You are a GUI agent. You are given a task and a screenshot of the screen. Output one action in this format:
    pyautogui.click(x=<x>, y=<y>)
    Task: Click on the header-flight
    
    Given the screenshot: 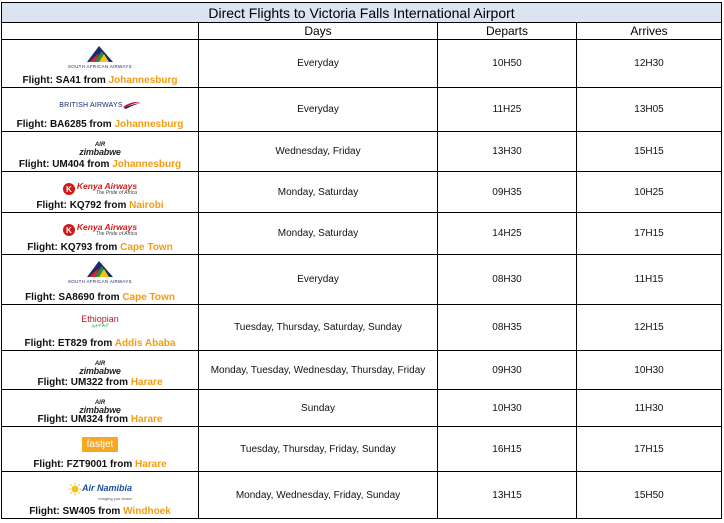 What is the action you would take?
    pyautogui.click(x=100, y=31)
    